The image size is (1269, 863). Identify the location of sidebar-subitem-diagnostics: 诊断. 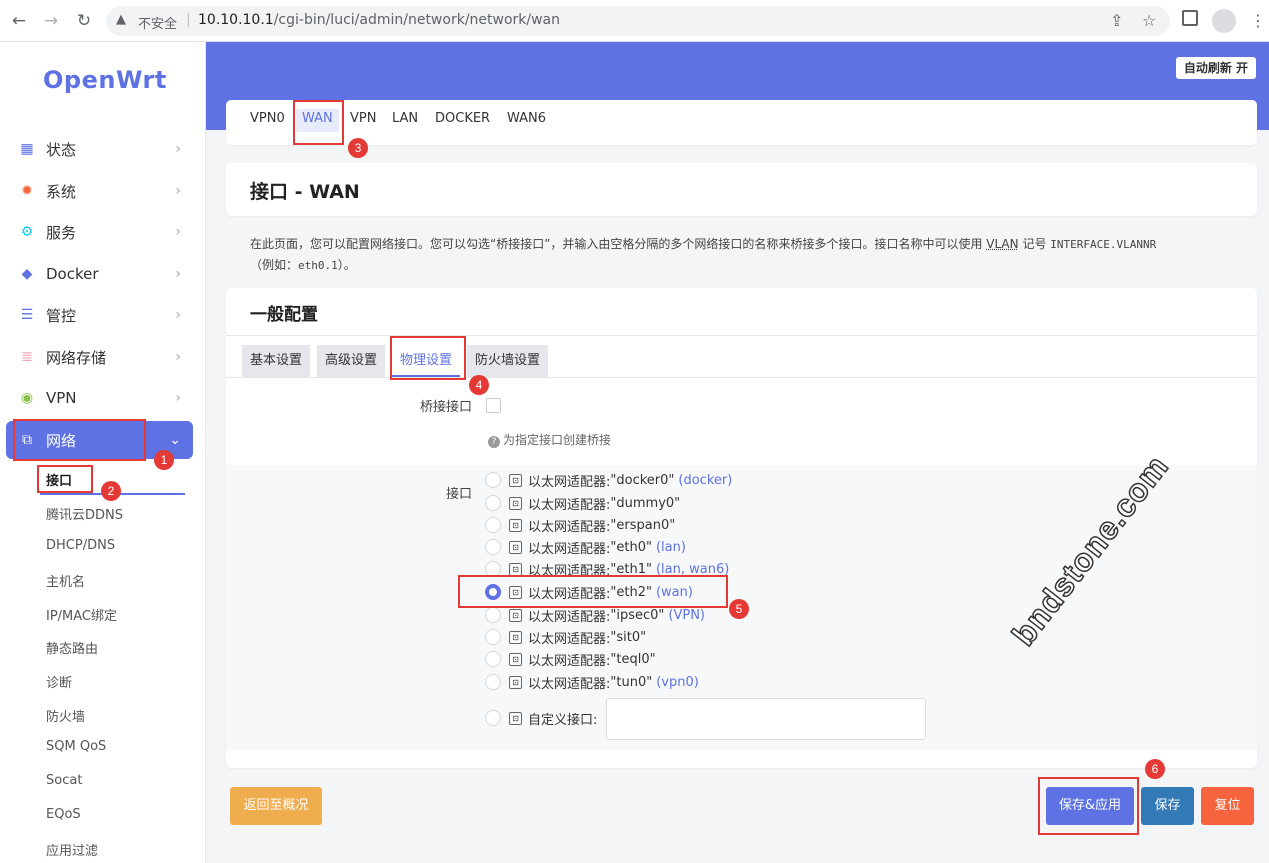
(59, 681).